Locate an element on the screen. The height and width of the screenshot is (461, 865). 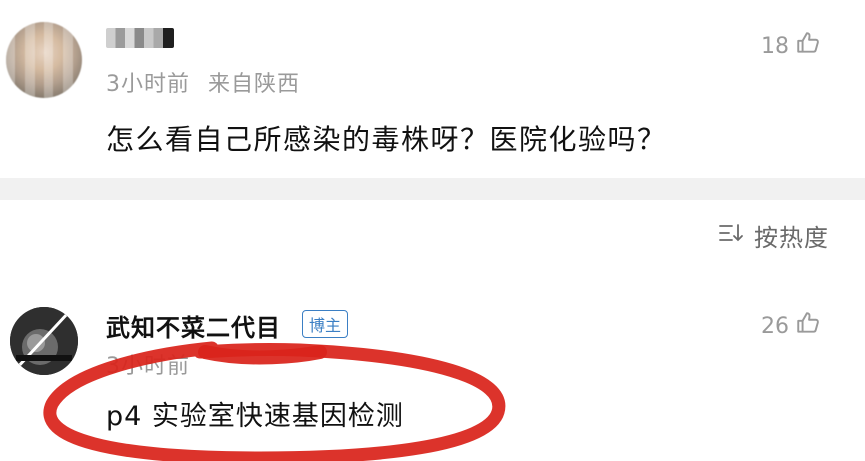
like-count: 18 is located at coordinates (775, 46).